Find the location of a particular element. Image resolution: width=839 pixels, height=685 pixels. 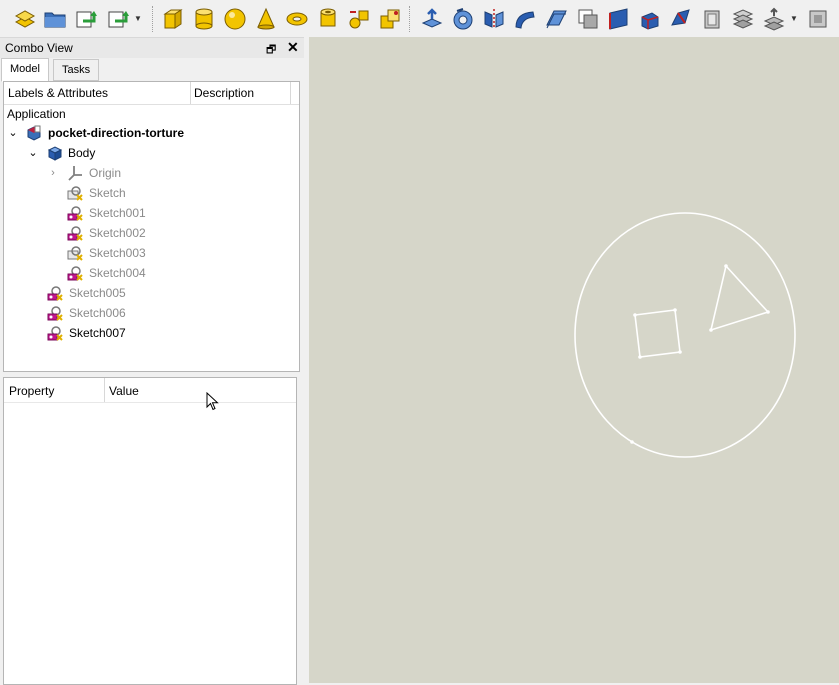

tree-item-label: pocket-direction-torture is located at coordinates (116, 133).